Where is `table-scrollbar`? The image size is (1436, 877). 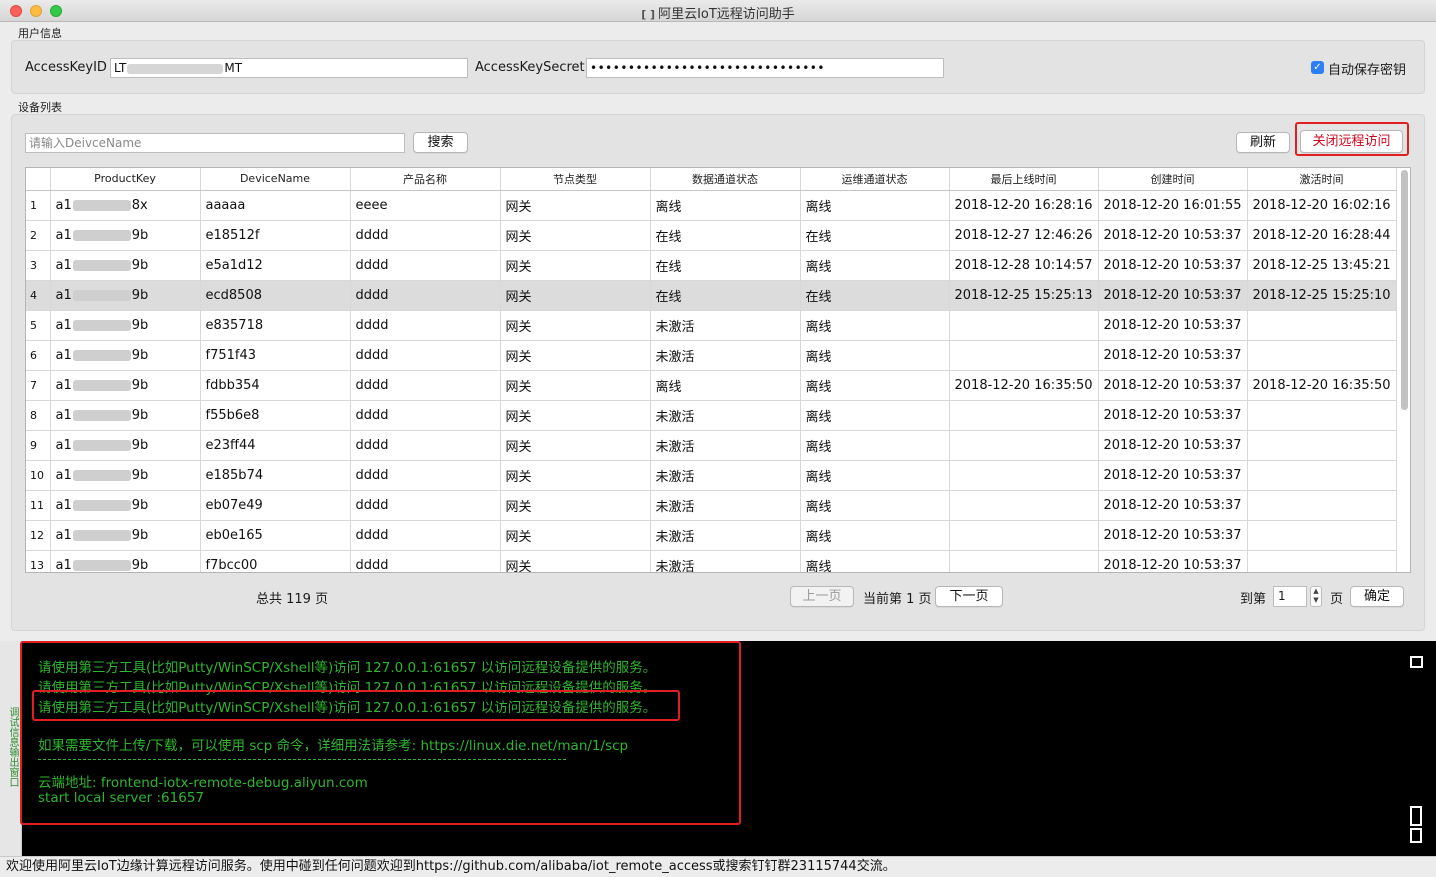
table-scrollbar is located at coordinates (1404, 290).